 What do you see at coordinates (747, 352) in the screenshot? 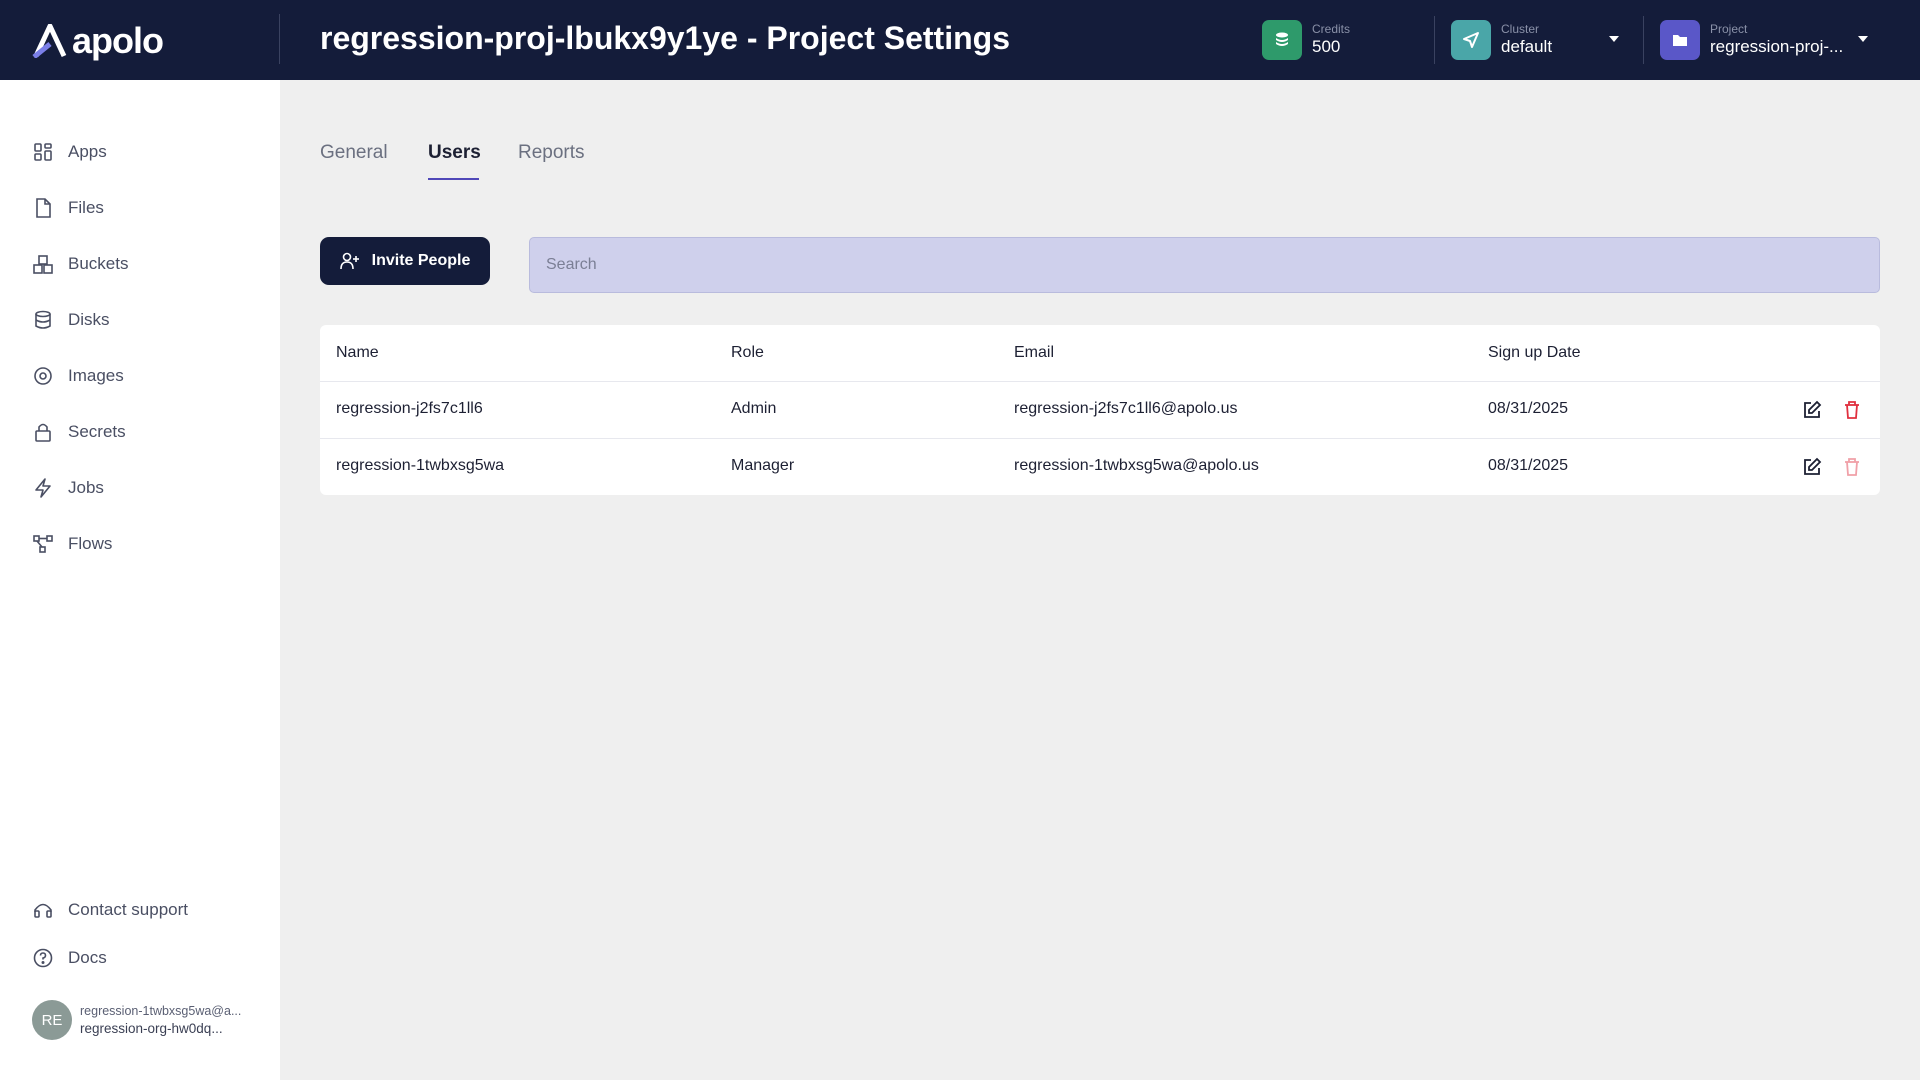
I see `column-header-role: Role` at bounding box center [747, 352].